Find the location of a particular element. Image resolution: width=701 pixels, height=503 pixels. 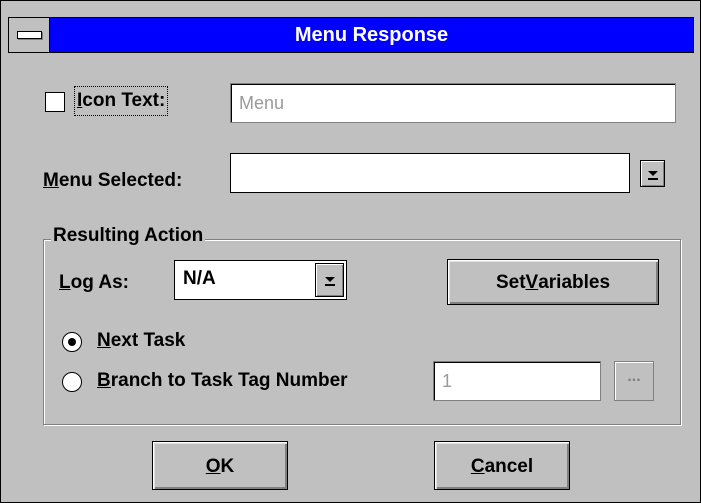

ok-button: OK is located at coordinates (220, 465).